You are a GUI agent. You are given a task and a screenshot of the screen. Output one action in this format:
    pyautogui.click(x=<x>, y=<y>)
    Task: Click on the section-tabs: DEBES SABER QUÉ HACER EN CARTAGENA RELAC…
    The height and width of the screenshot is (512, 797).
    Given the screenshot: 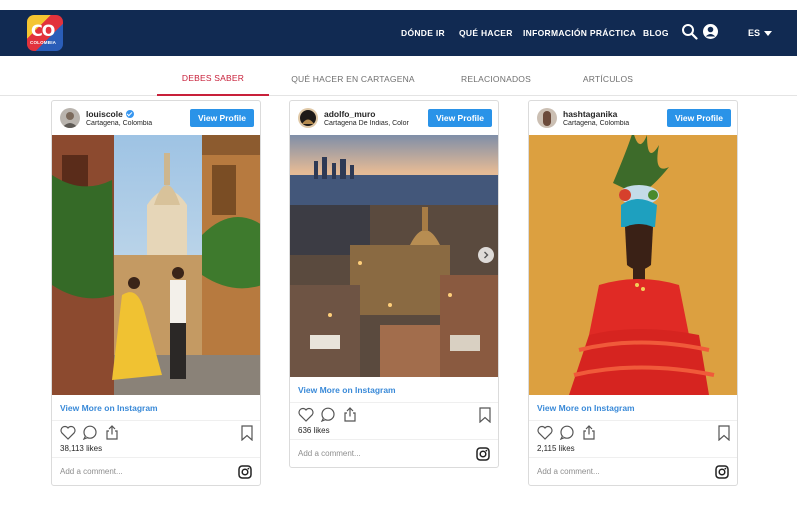 What is the action you would take?
    pyautogui.click(x=398, y=79)
    